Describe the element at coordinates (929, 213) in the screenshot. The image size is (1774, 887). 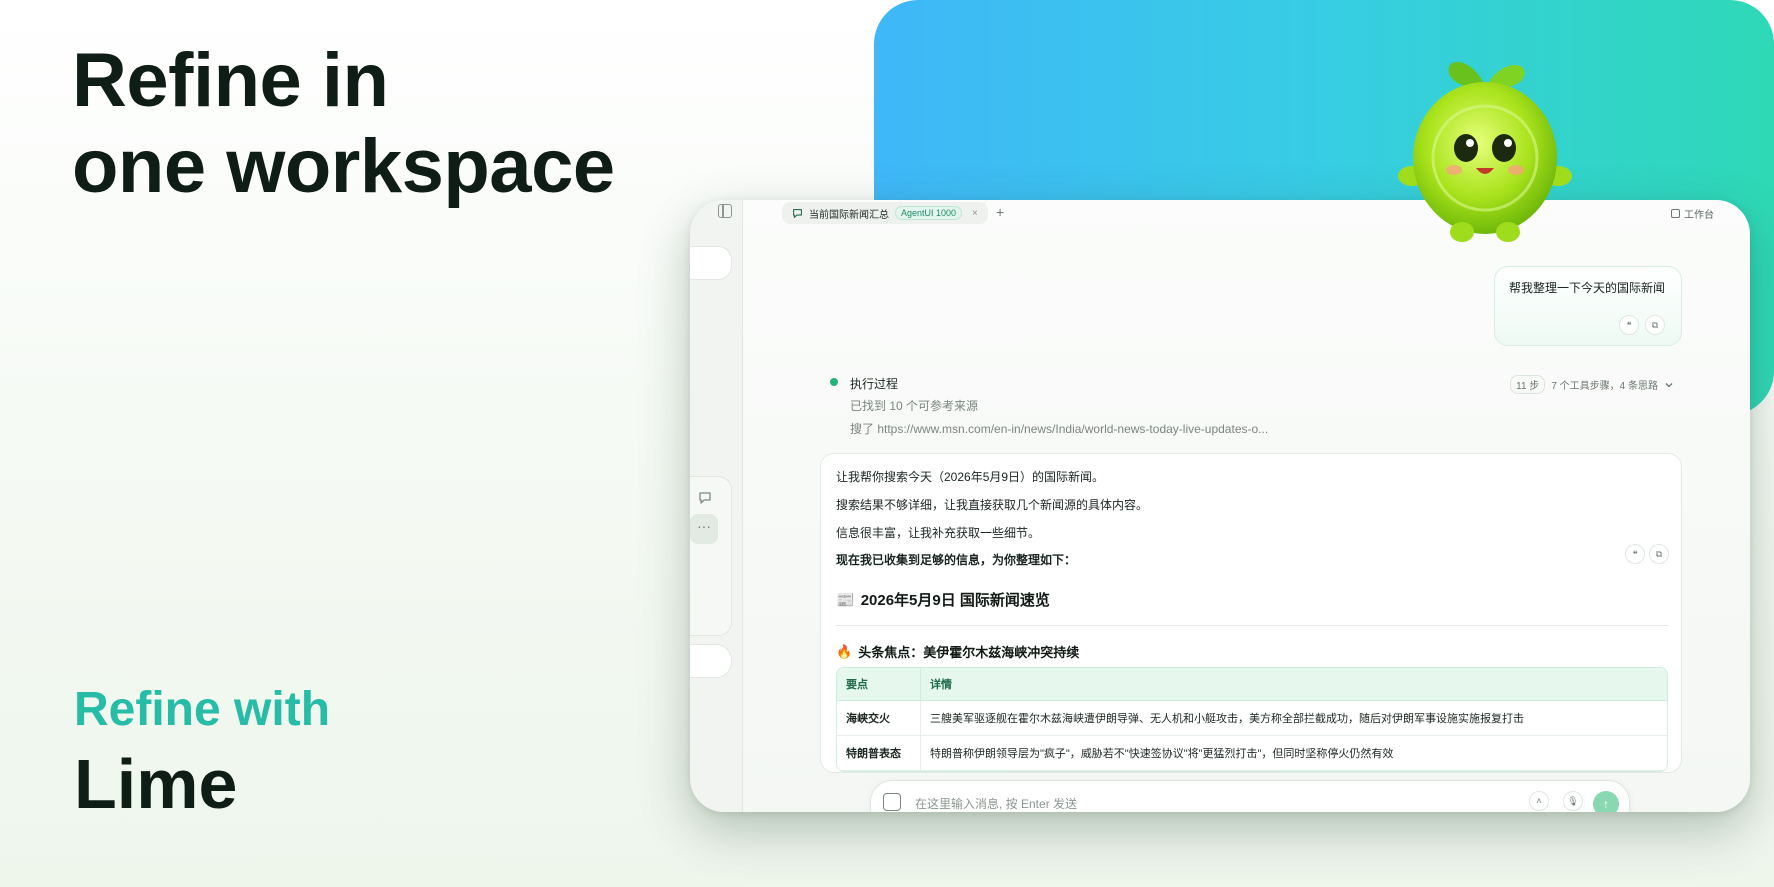
I see `tab-badge: AgentUI 1000` at that location.